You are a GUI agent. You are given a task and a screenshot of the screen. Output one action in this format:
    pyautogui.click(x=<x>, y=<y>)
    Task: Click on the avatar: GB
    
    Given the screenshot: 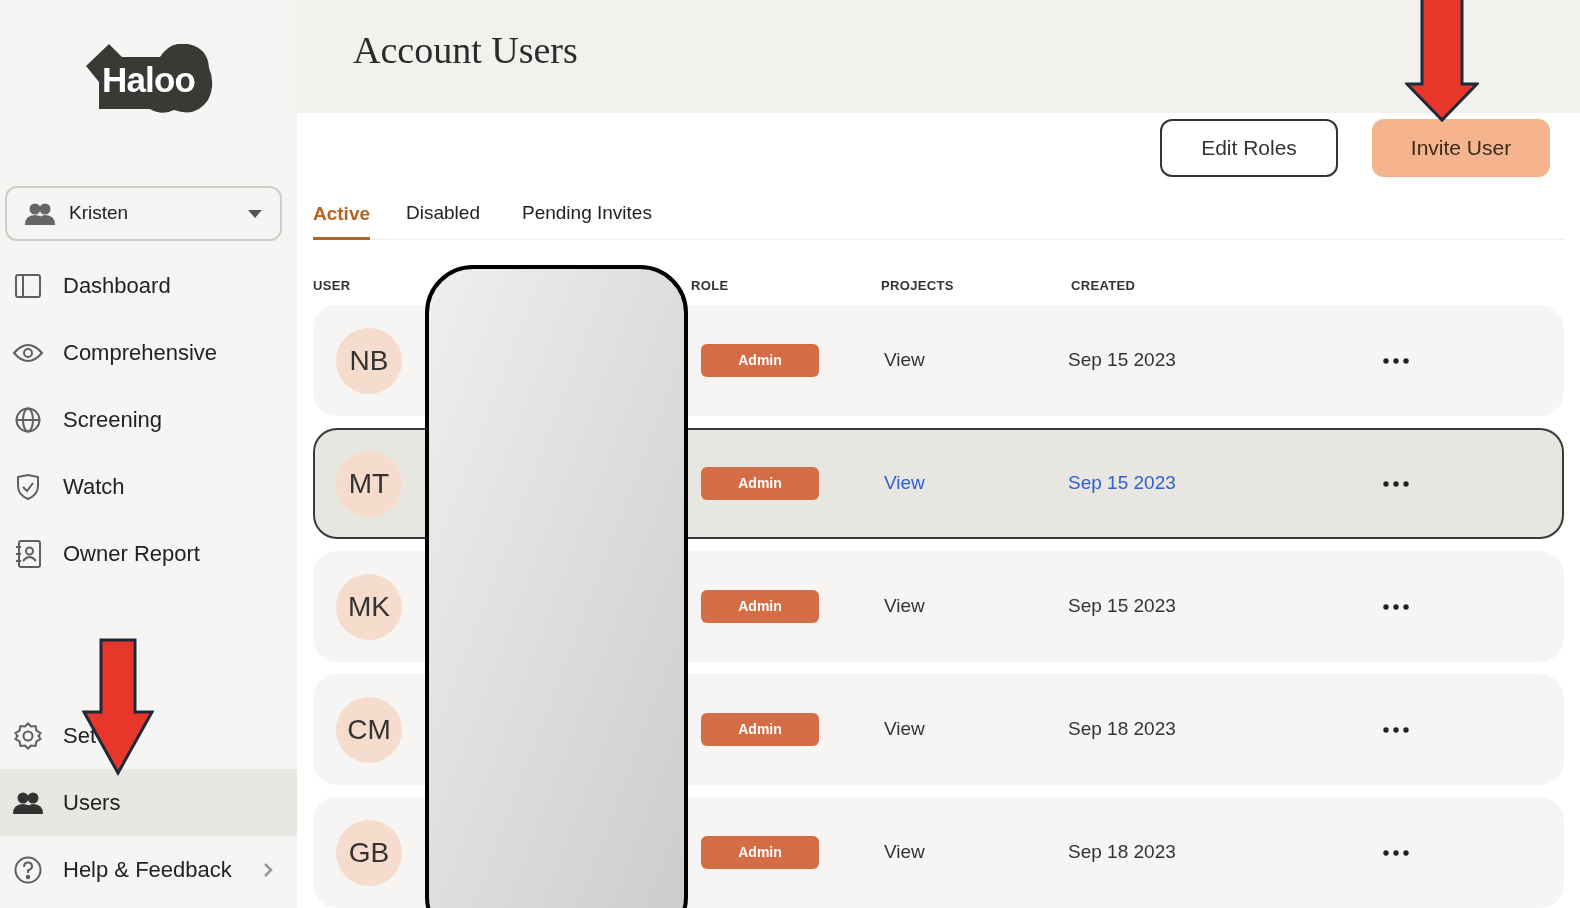 What is the action you would take?
    pyautogui.click(x=369, y=852)
    